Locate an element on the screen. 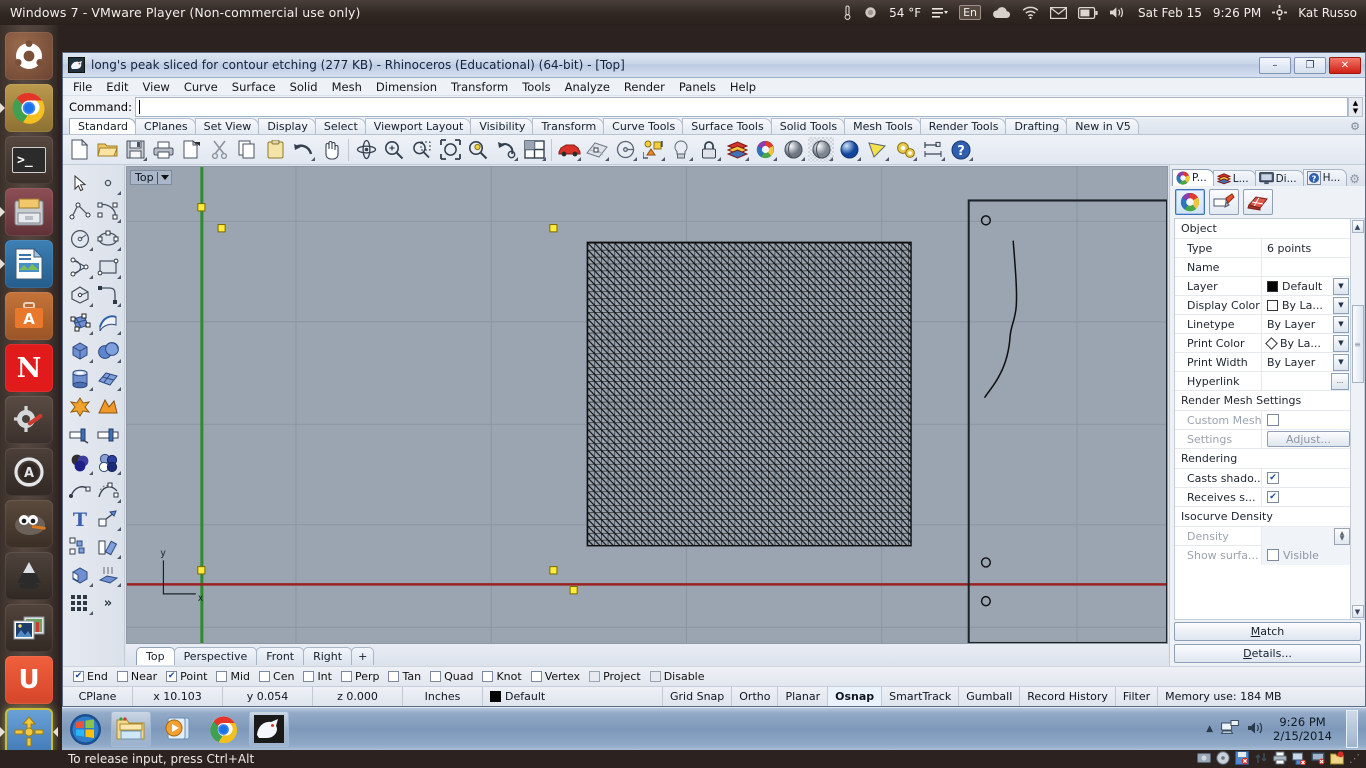 Image resolution: width=1366 pixels, height=768 pixels. menu-item-mesh: Mesh is located at coordinates (347, 87).